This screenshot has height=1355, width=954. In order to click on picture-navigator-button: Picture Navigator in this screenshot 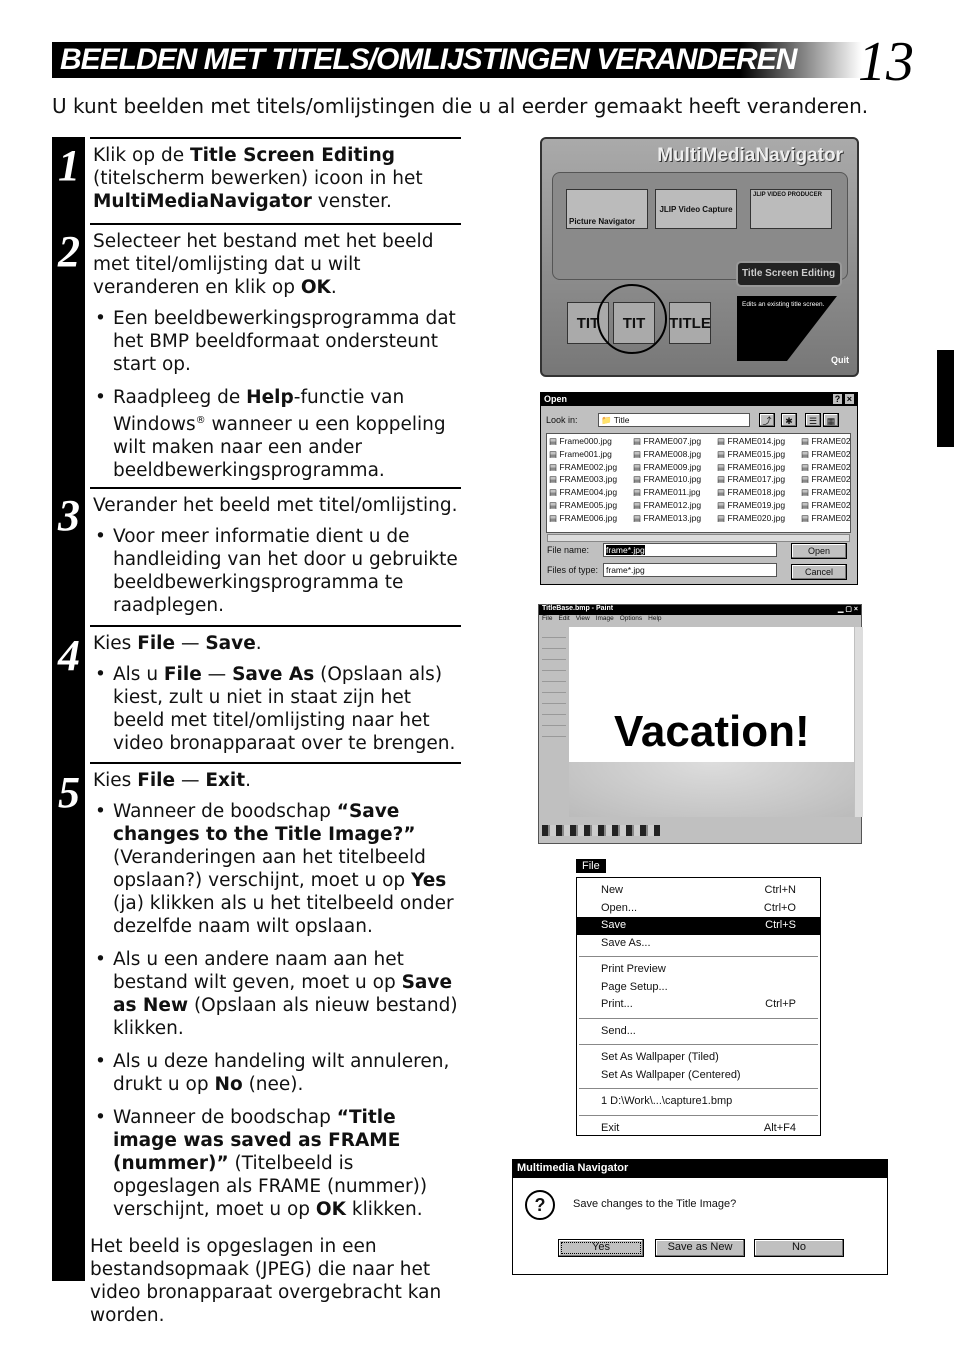, I will do `click(607, 209)`.